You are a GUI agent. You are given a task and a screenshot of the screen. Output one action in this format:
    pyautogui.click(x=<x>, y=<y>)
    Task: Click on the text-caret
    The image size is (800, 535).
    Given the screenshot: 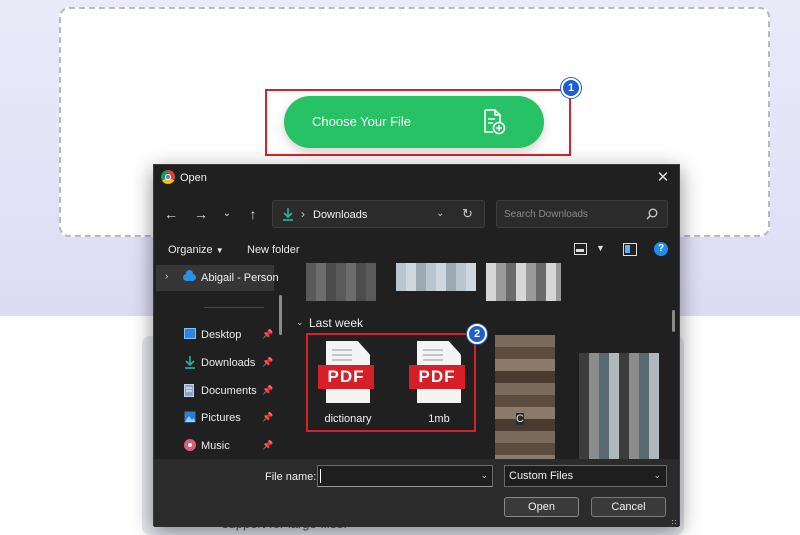 What is the action you would take?
    pyautogui.click(x=320, y=476)
    